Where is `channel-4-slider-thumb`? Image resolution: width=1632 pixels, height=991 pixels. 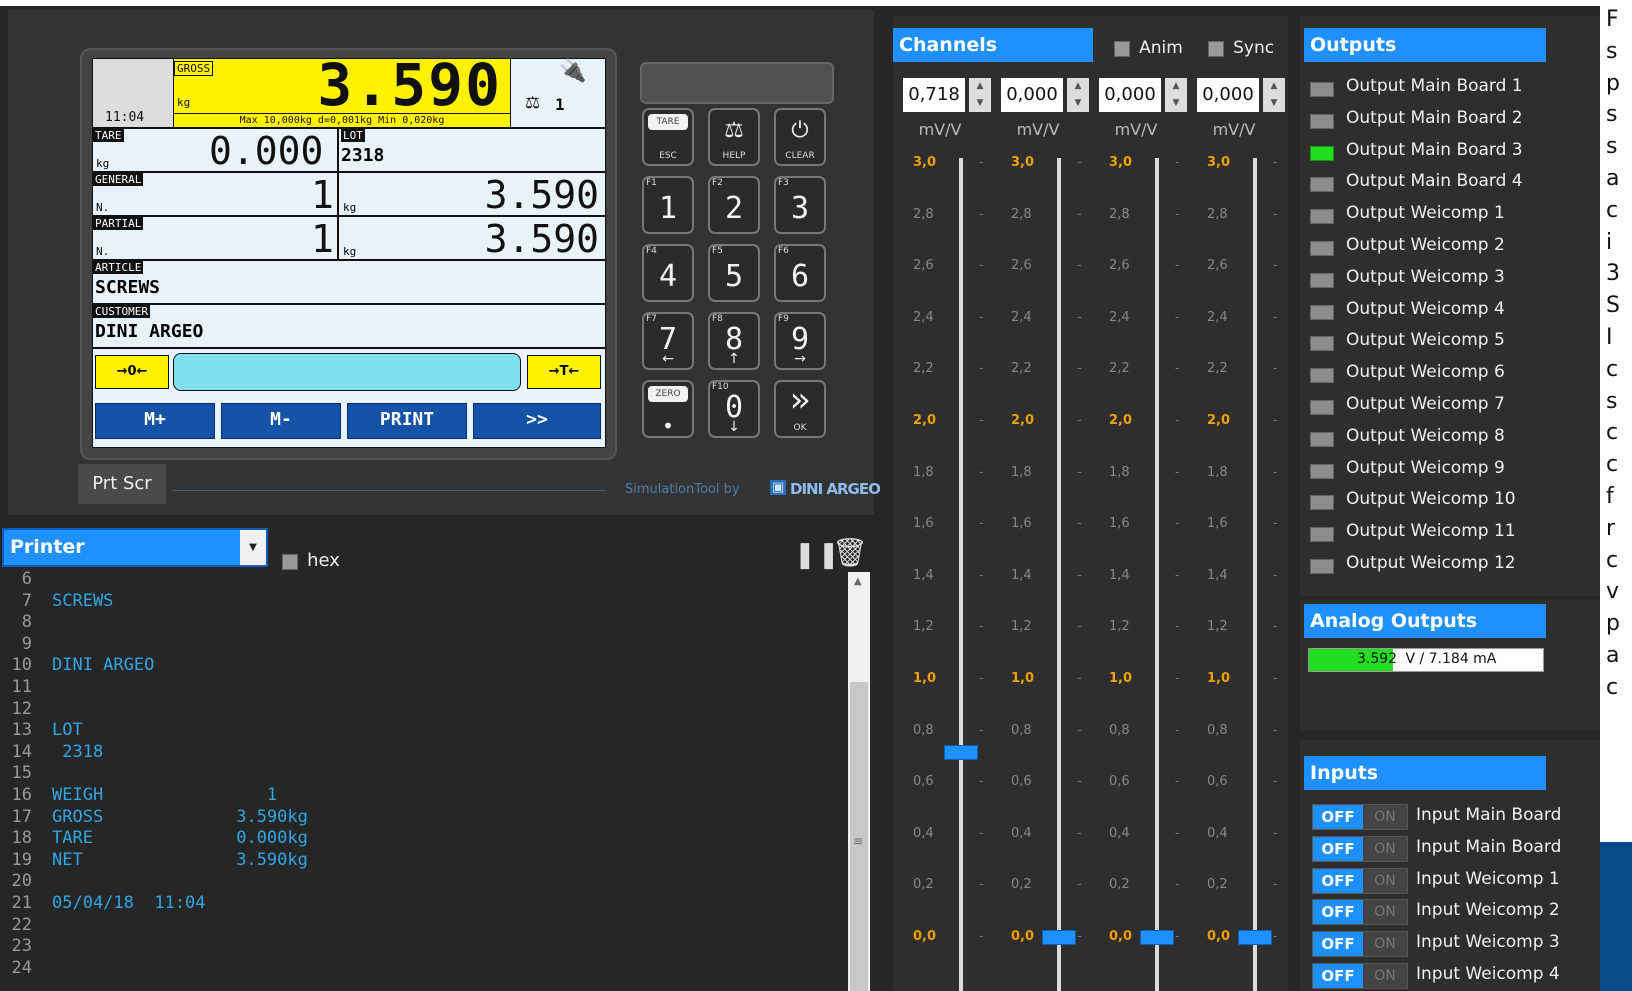 channel-4-slider-thumb is located at coordinates (1255, 937).